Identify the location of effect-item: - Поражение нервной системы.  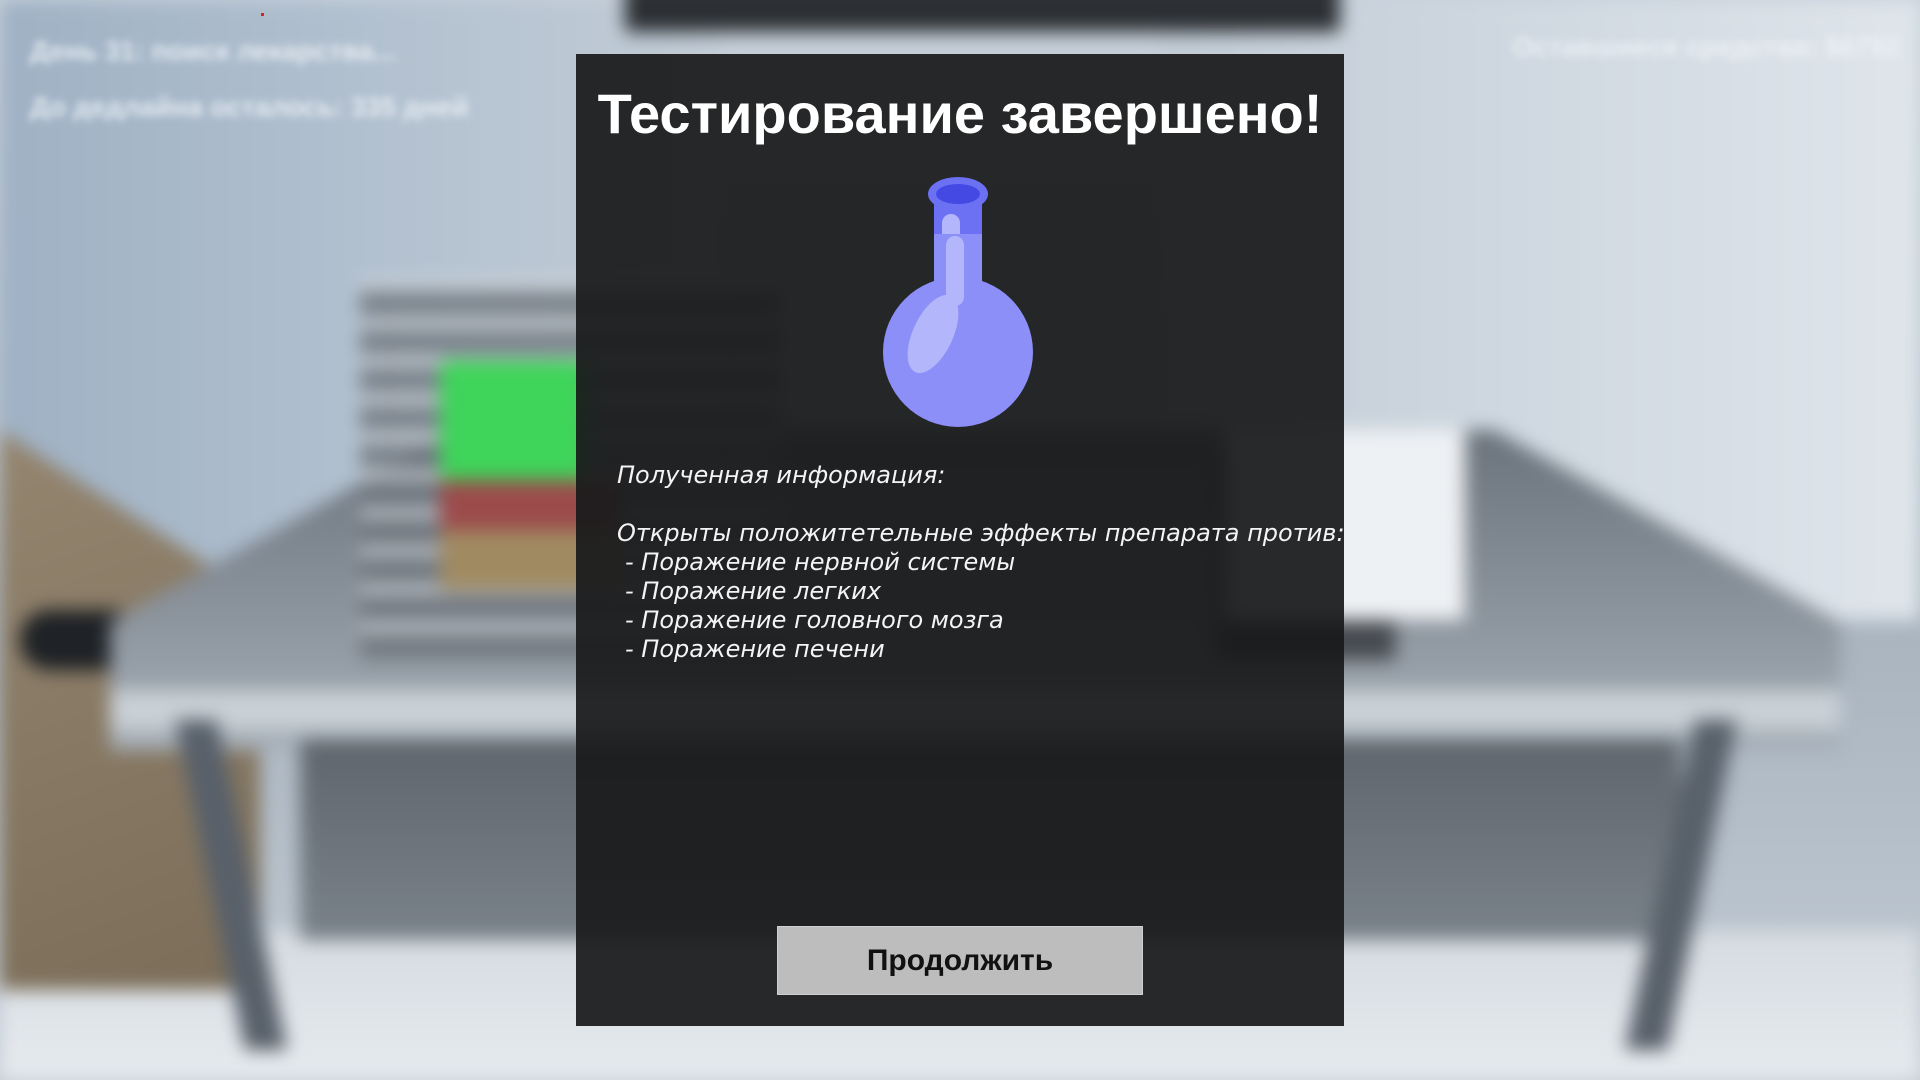
(820, 562).